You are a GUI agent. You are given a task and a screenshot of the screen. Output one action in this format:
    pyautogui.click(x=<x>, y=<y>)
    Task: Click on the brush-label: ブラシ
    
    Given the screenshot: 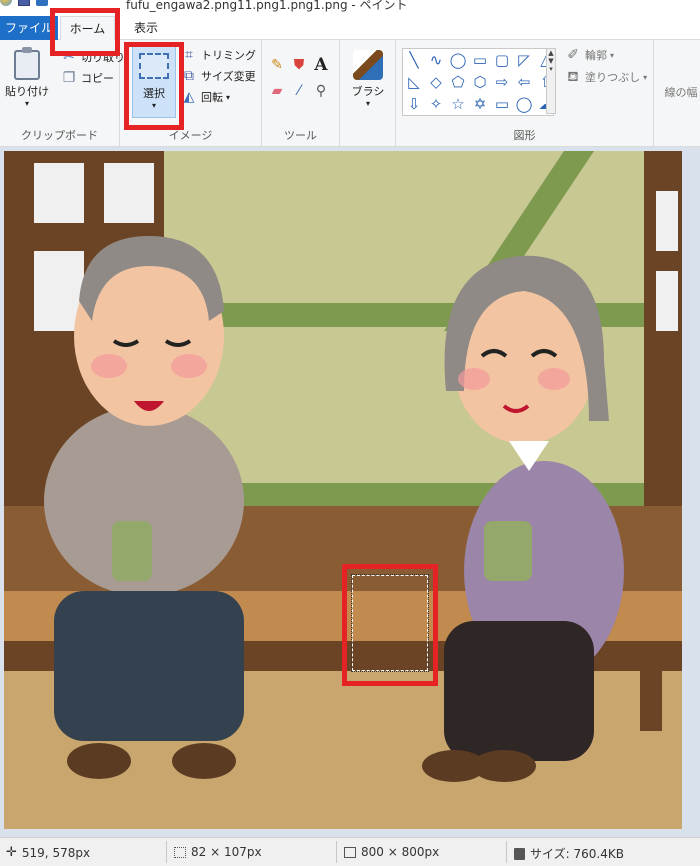 What is the action you would take?
    pyautogui.click(x=368, y=91)
    